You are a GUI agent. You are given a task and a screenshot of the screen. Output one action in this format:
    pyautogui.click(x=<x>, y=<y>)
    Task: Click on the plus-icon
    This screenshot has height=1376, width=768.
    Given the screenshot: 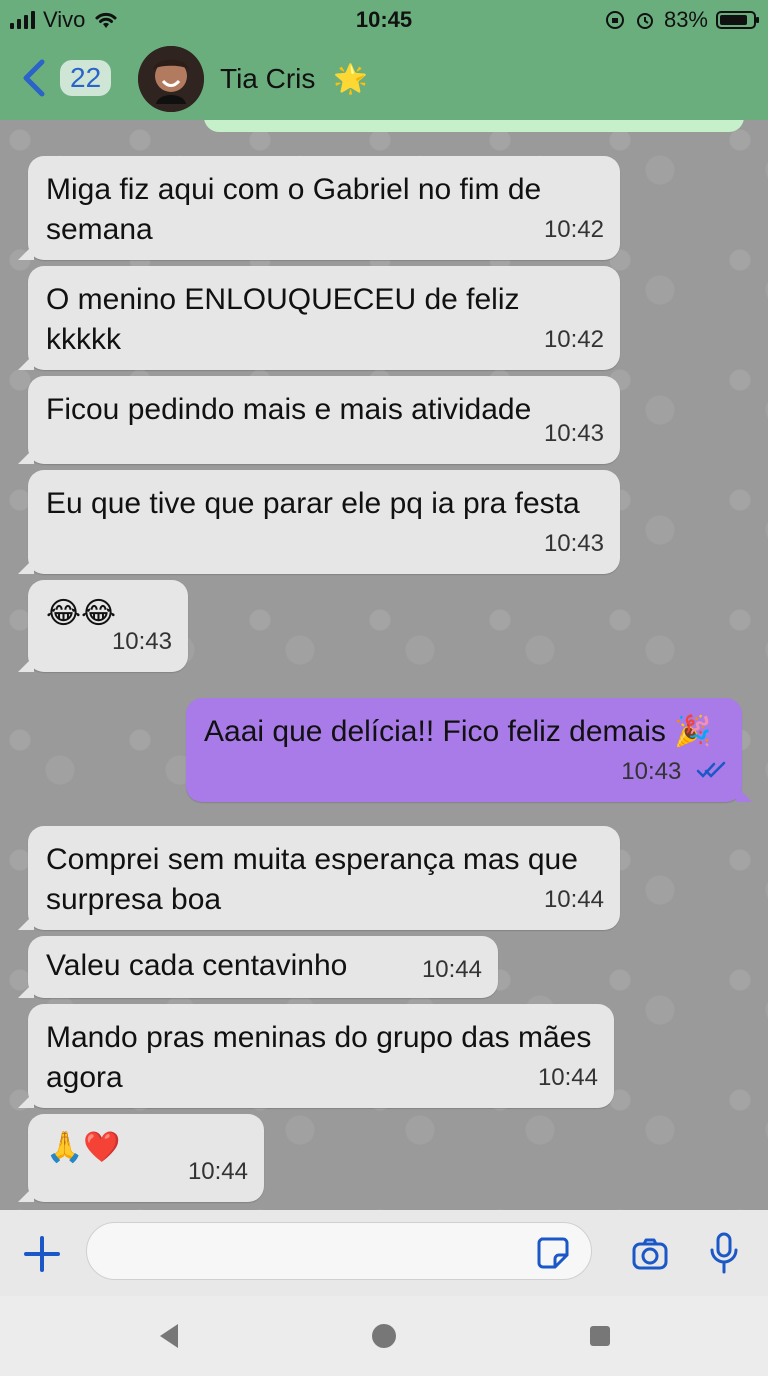 What is the action you would take?
    pyautogui.click(x=42, y=1254)
    